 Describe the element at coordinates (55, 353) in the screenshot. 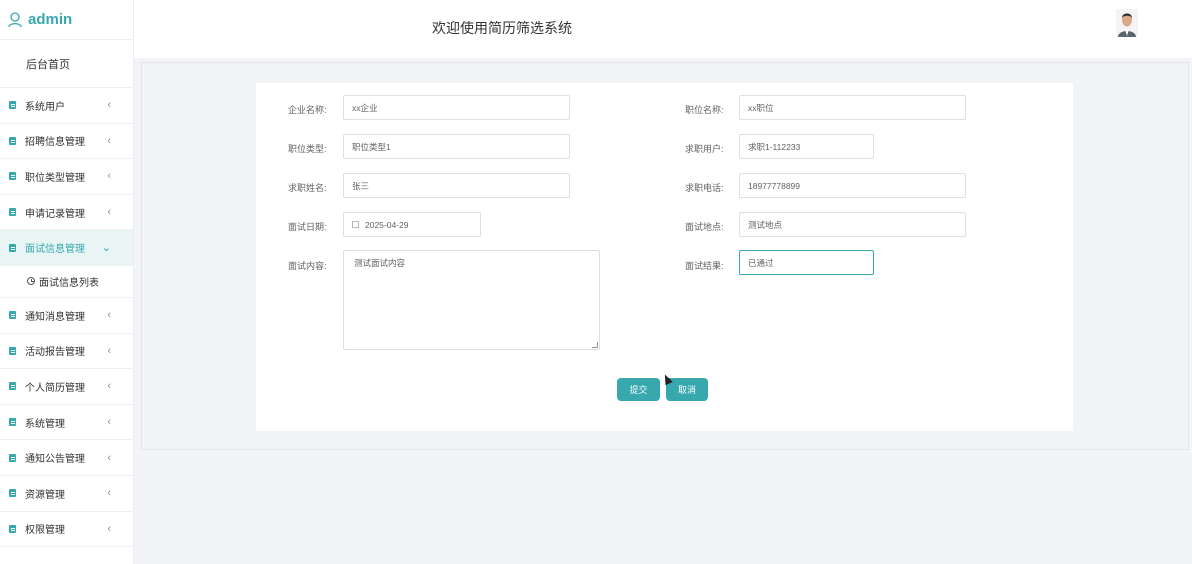

I see `sidebar-item-label: 活动报告管理` at that location.